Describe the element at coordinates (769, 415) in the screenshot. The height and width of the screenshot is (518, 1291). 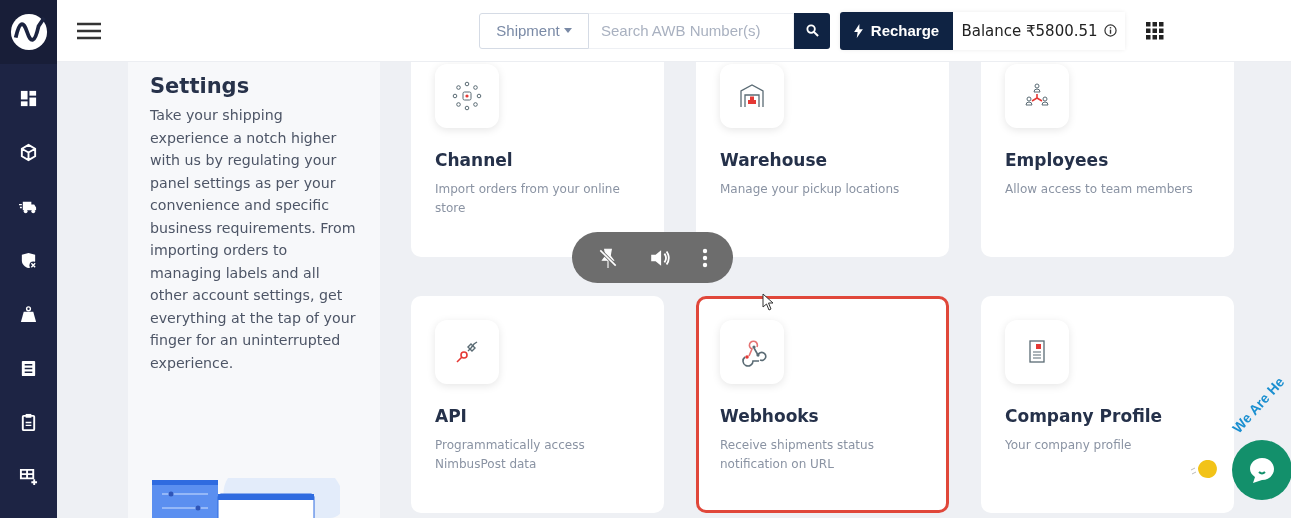
I see `card-title: Webhooks` at that location.